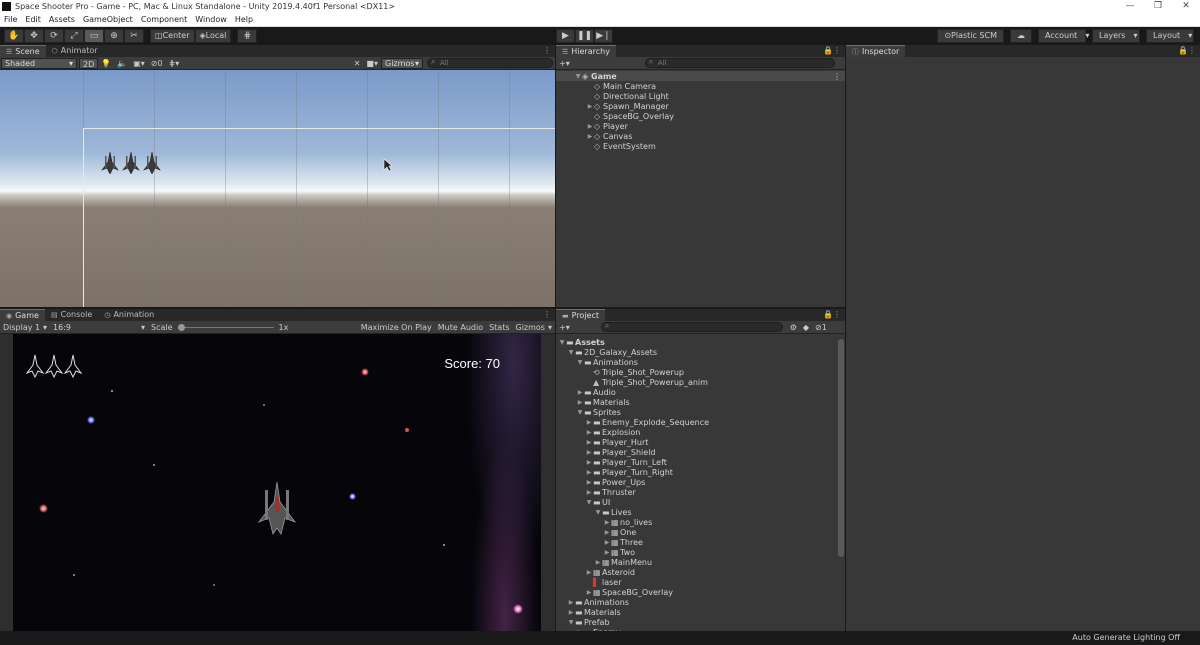 The height and width of the screenshot is (645, 1200). I want to click on lock-icon: 🔒, so click(828, 315).